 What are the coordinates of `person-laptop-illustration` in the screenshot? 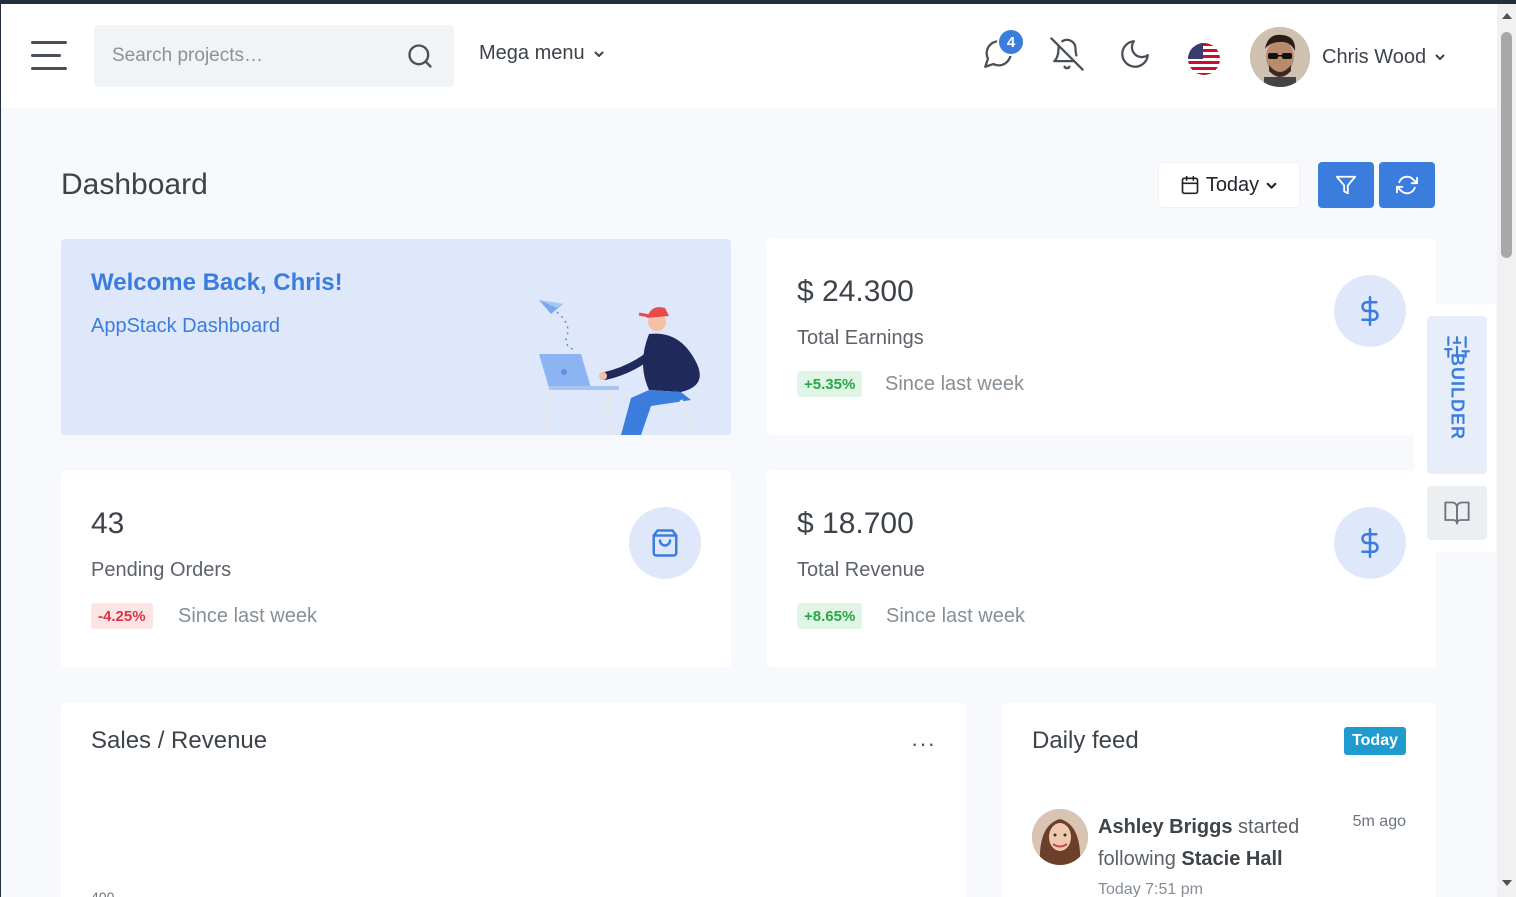 It's located at (619, 367).